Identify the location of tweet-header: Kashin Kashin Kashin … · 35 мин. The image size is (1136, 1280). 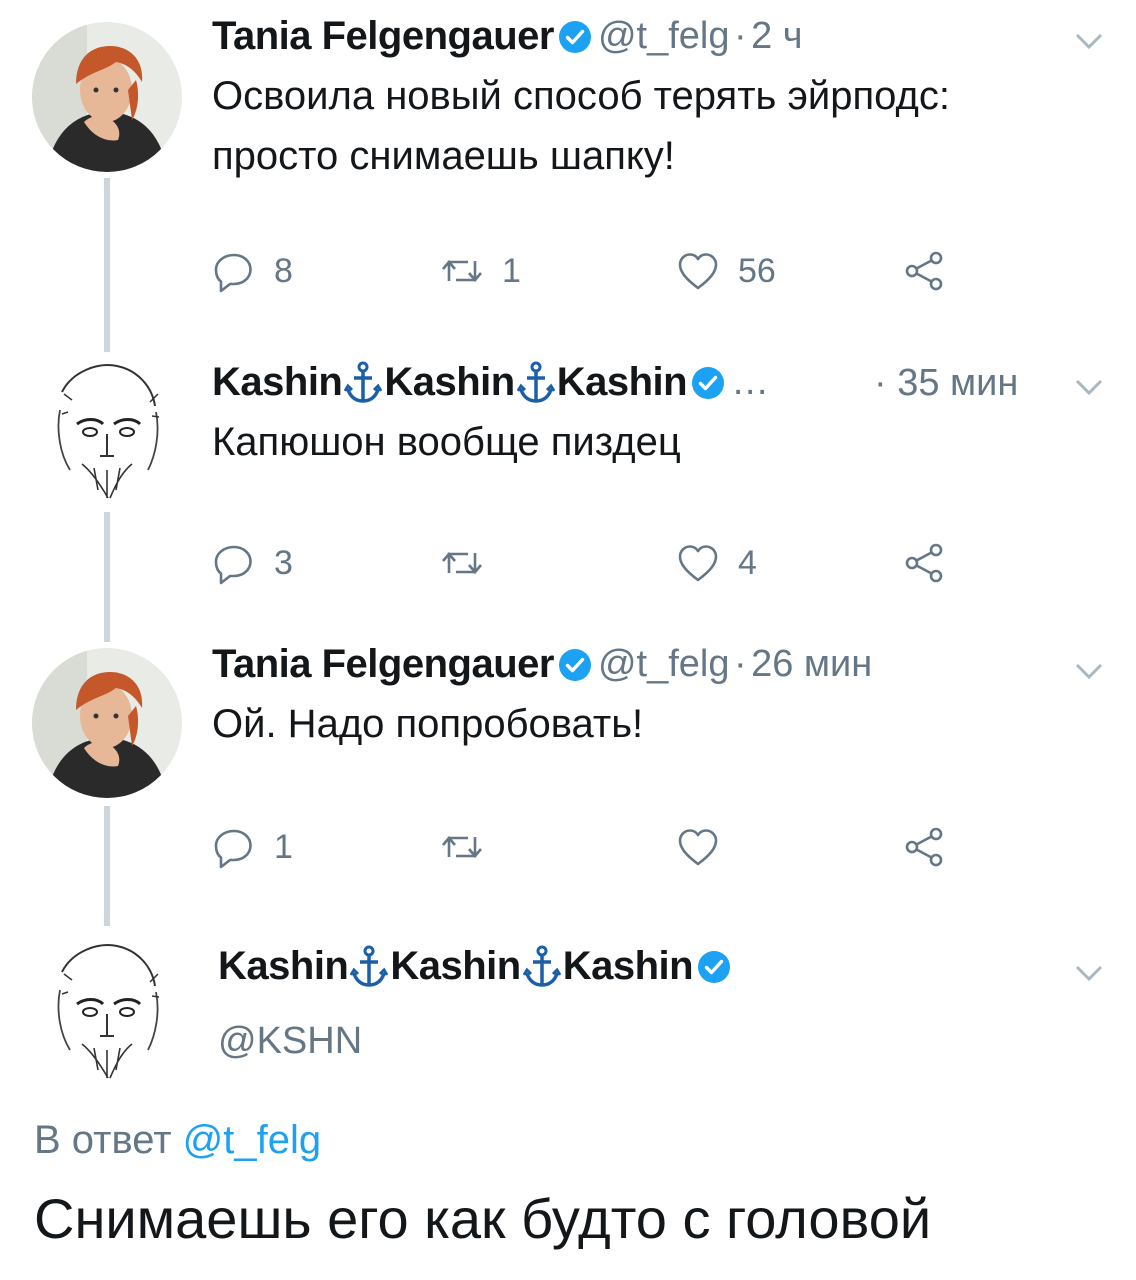
(654, 385).